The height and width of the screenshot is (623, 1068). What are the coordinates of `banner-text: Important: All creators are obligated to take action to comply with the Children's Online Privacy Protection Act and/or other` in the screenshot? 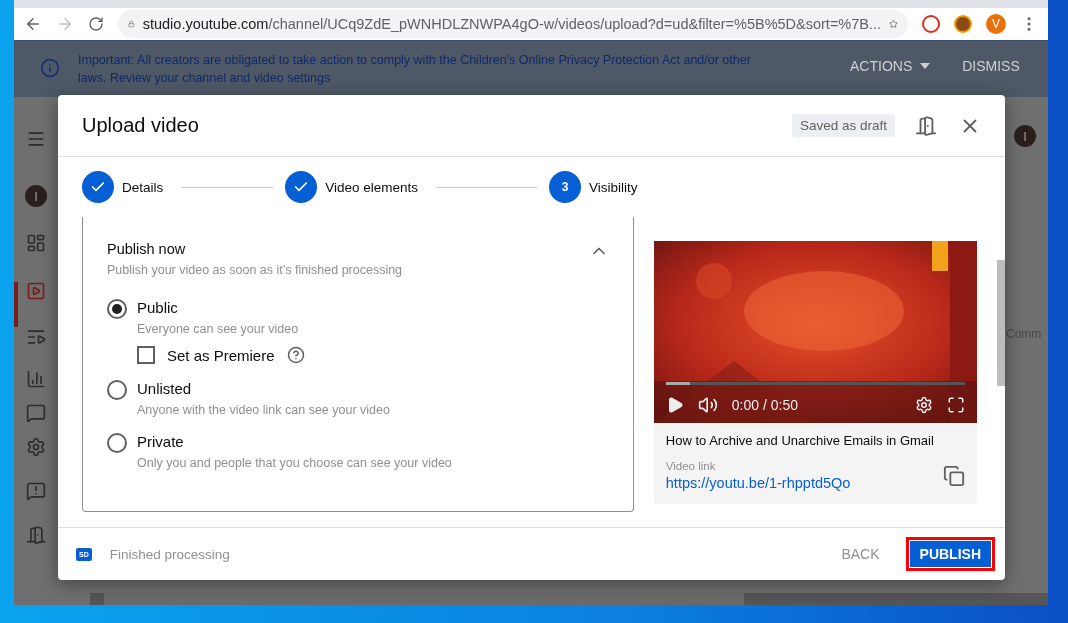 It's located at (415, 60).